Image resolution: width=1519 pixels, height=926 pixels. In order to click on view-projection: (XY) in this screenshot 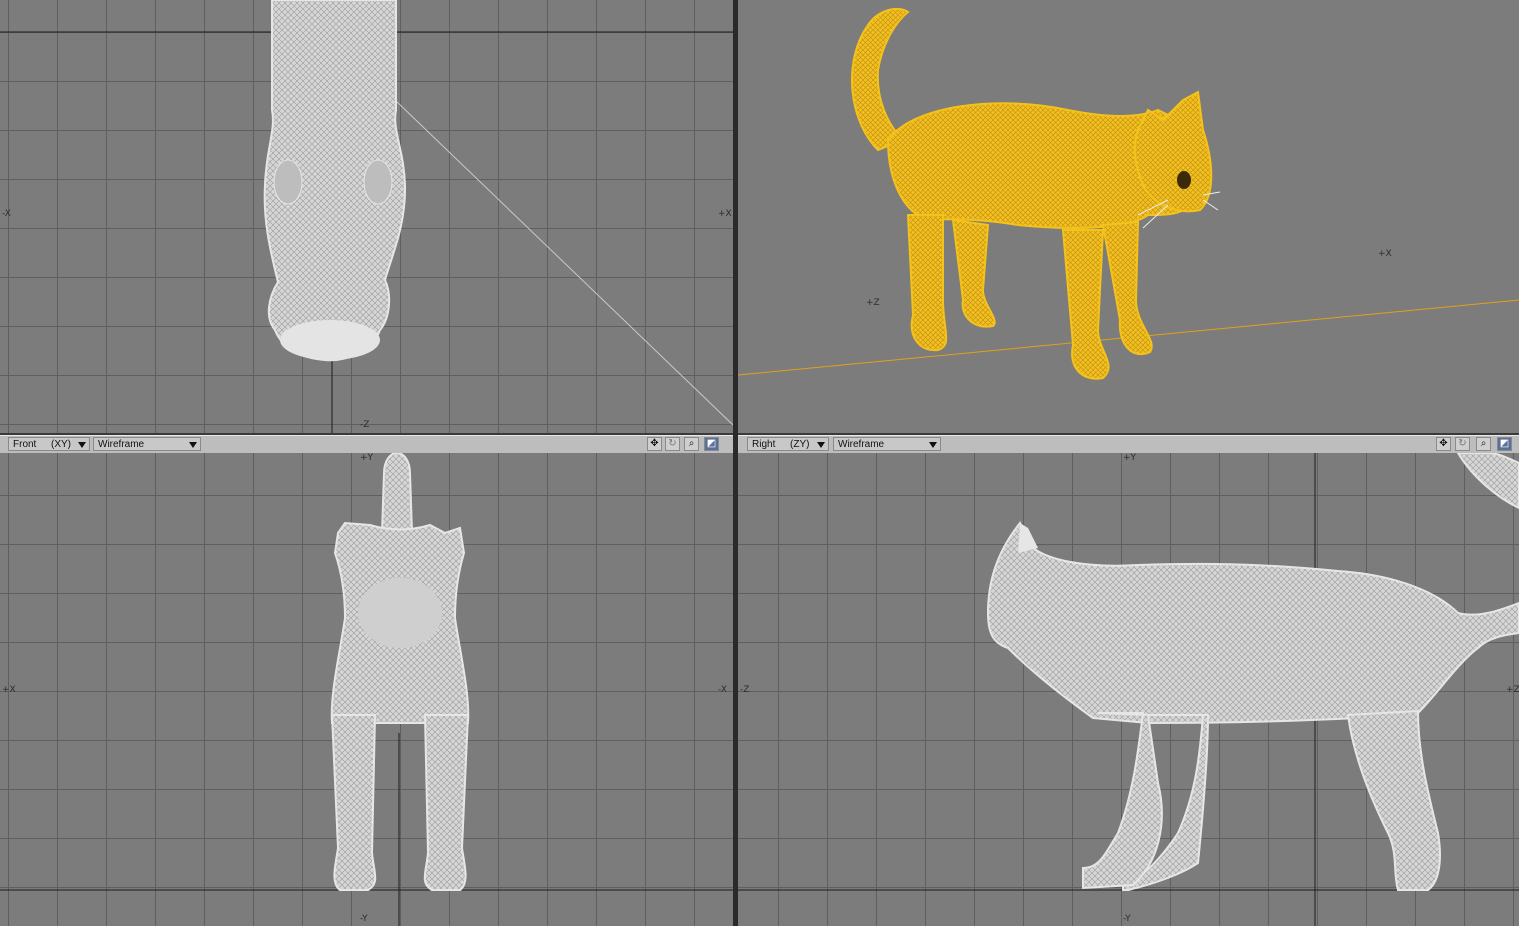, I will do `click(61, 444)`.